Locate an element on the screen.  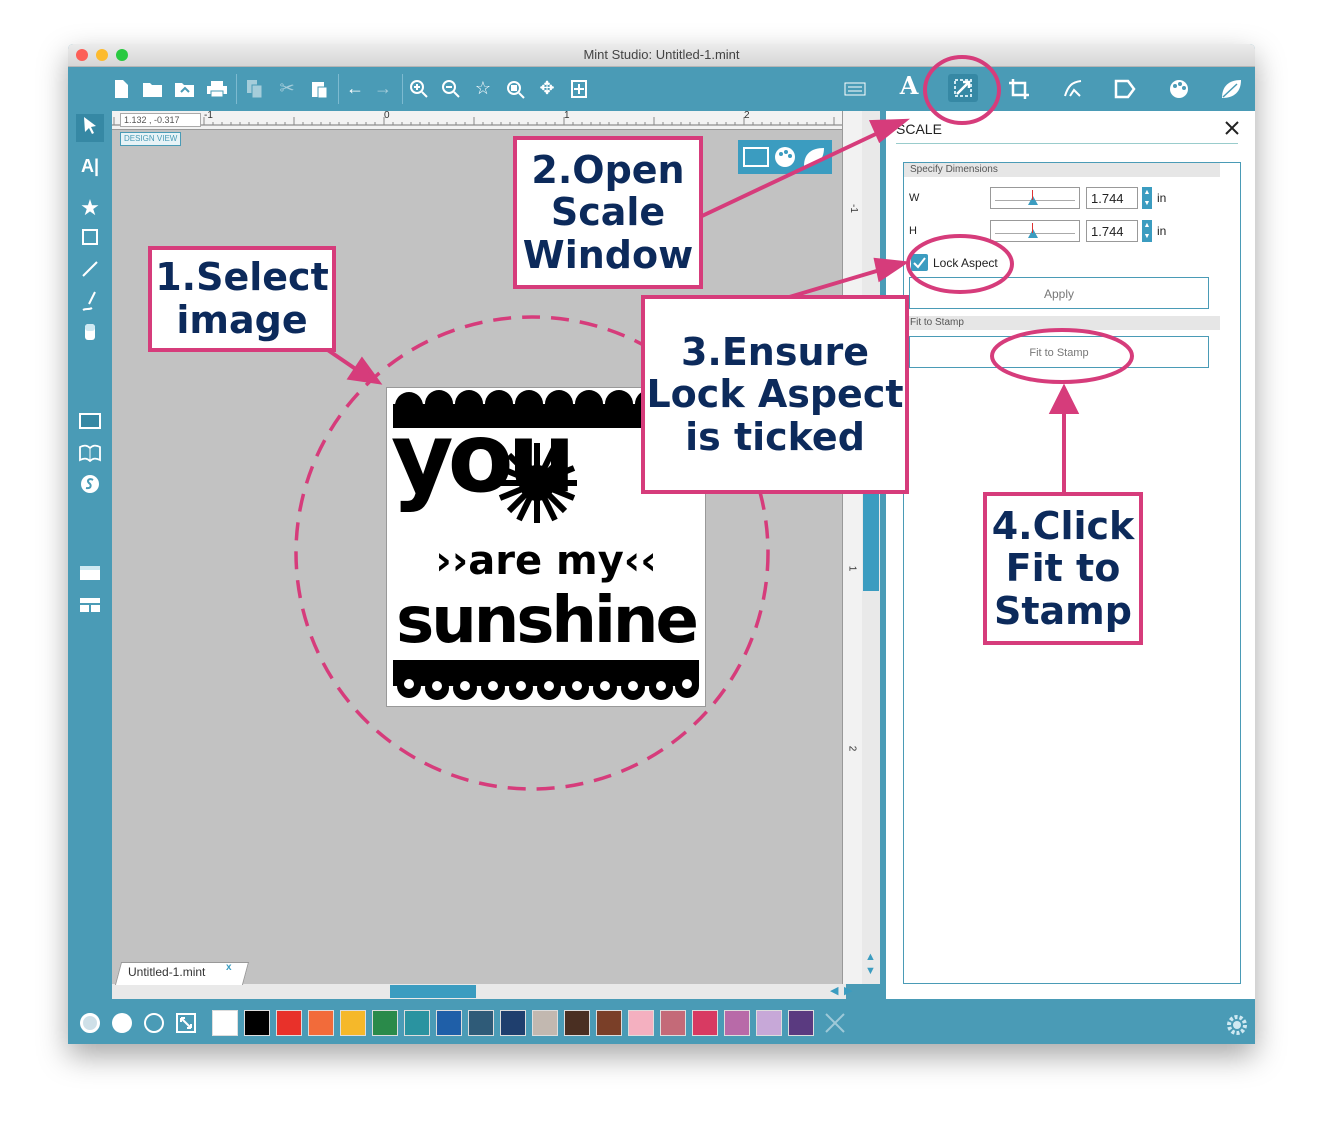
callout-open-scale-window: 2.Open Scale Window is located at coordinates (608, 212).